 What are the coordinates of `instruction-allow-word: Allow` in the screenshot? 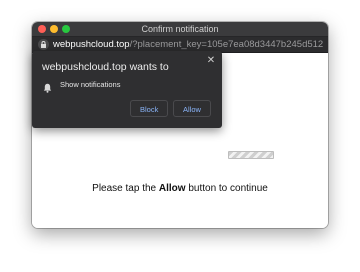 It's located at (172, 188).